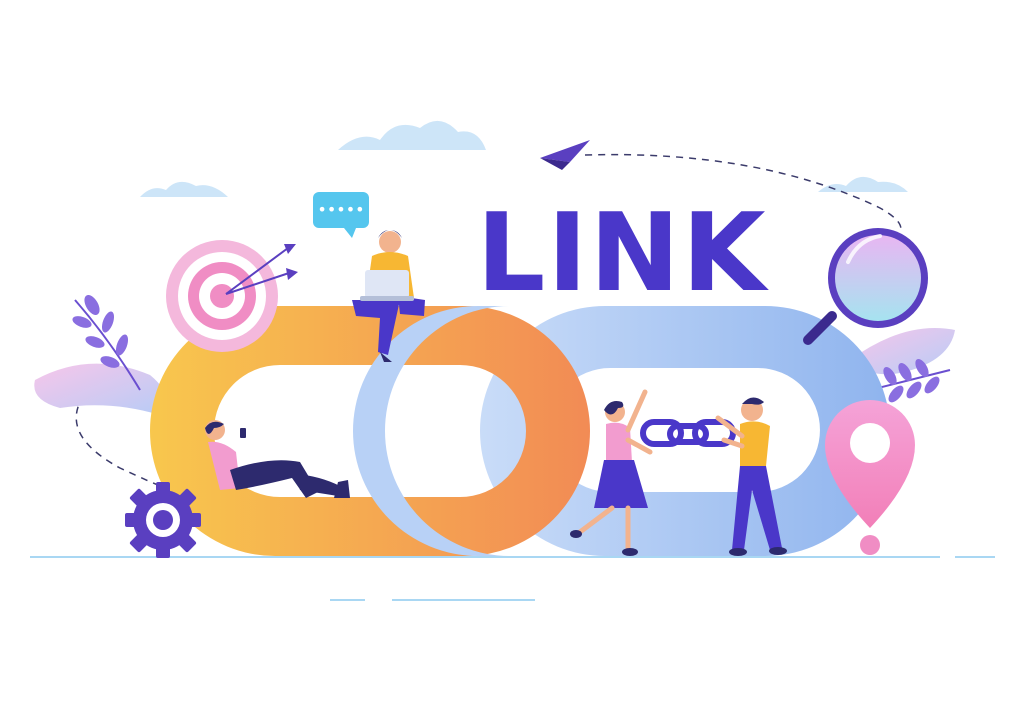 Image resolution: width=1024 pixels, height=721 pixels. Describe the element at coordinates (163, 520) in the screenshot. I see `gear-icon` at that location.